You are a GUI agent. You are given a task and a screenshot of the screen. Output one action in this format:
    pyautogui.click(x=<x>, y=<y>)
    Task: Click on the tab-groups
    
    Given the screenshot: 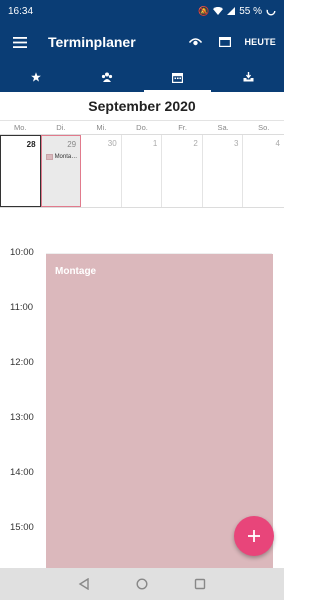 What is the action you would take?
    pyautogui.click(x=106, y=77)
    